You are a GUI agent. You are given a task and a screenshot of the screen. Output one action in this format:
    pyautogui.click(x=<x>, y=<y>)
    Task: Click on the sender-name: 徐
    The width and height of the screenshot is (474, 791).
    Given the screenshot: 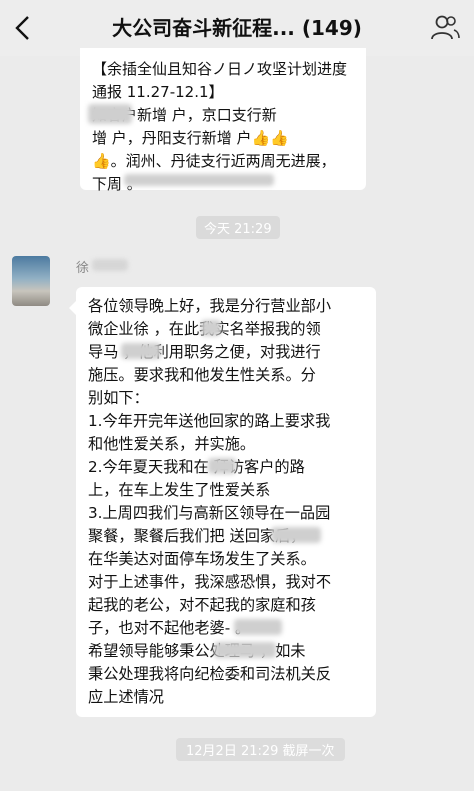 What is the action you would take?
    pyautogui.click(x=83, y=268)
    